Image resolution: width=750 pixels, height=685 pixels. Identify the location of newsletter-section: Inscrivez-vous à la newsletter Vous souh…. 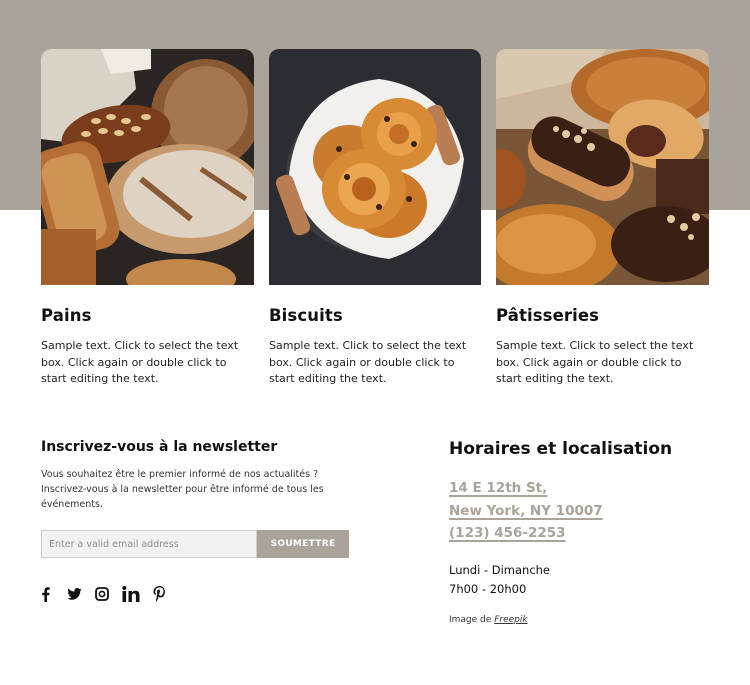
(196, 520).